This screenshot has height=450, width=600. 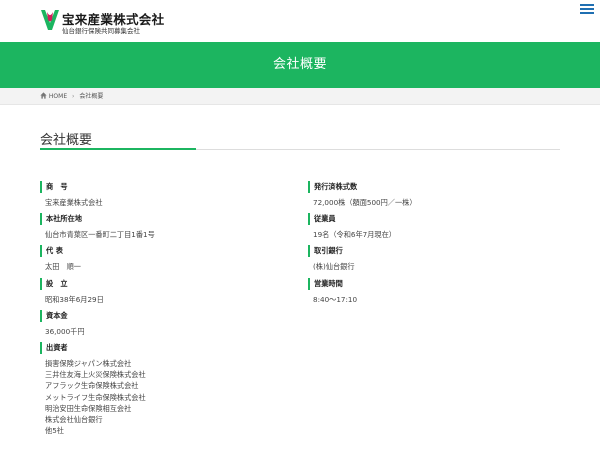 What do you see at coordinates (433, 202) in the screenshot?
I see `info-value: 72,000株（額面500円／一株）` at bounding box center [433, 202].